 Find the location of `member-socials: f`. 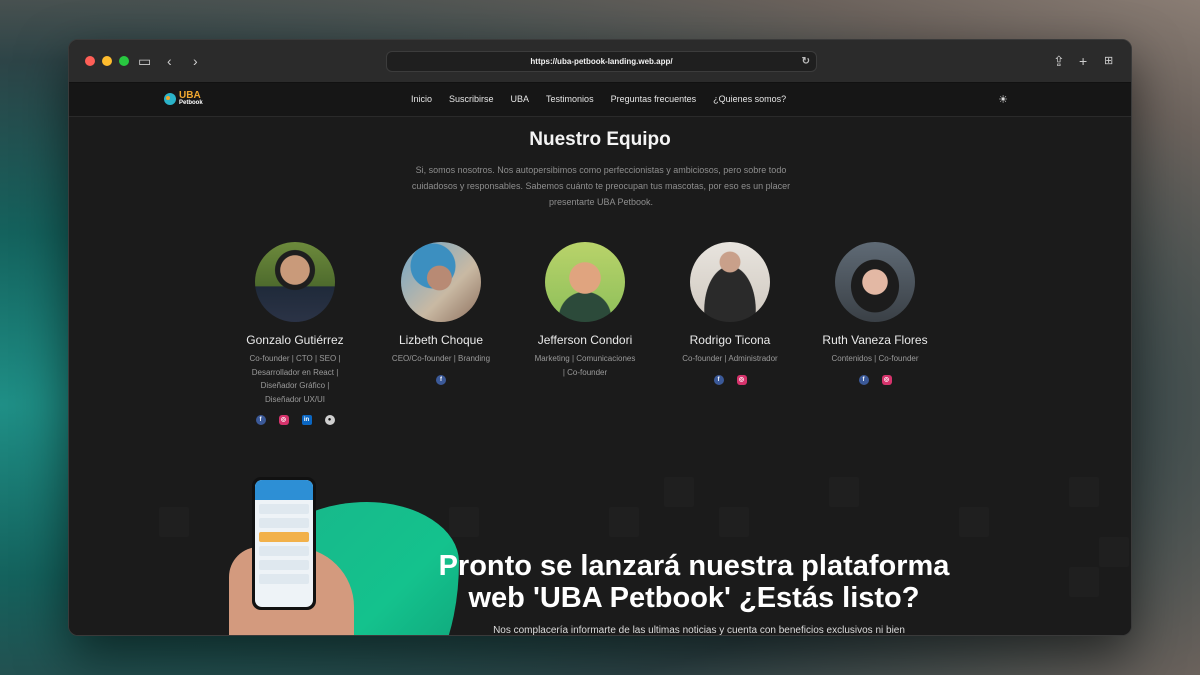

member-socials: f is located at coordinates (441, 379).